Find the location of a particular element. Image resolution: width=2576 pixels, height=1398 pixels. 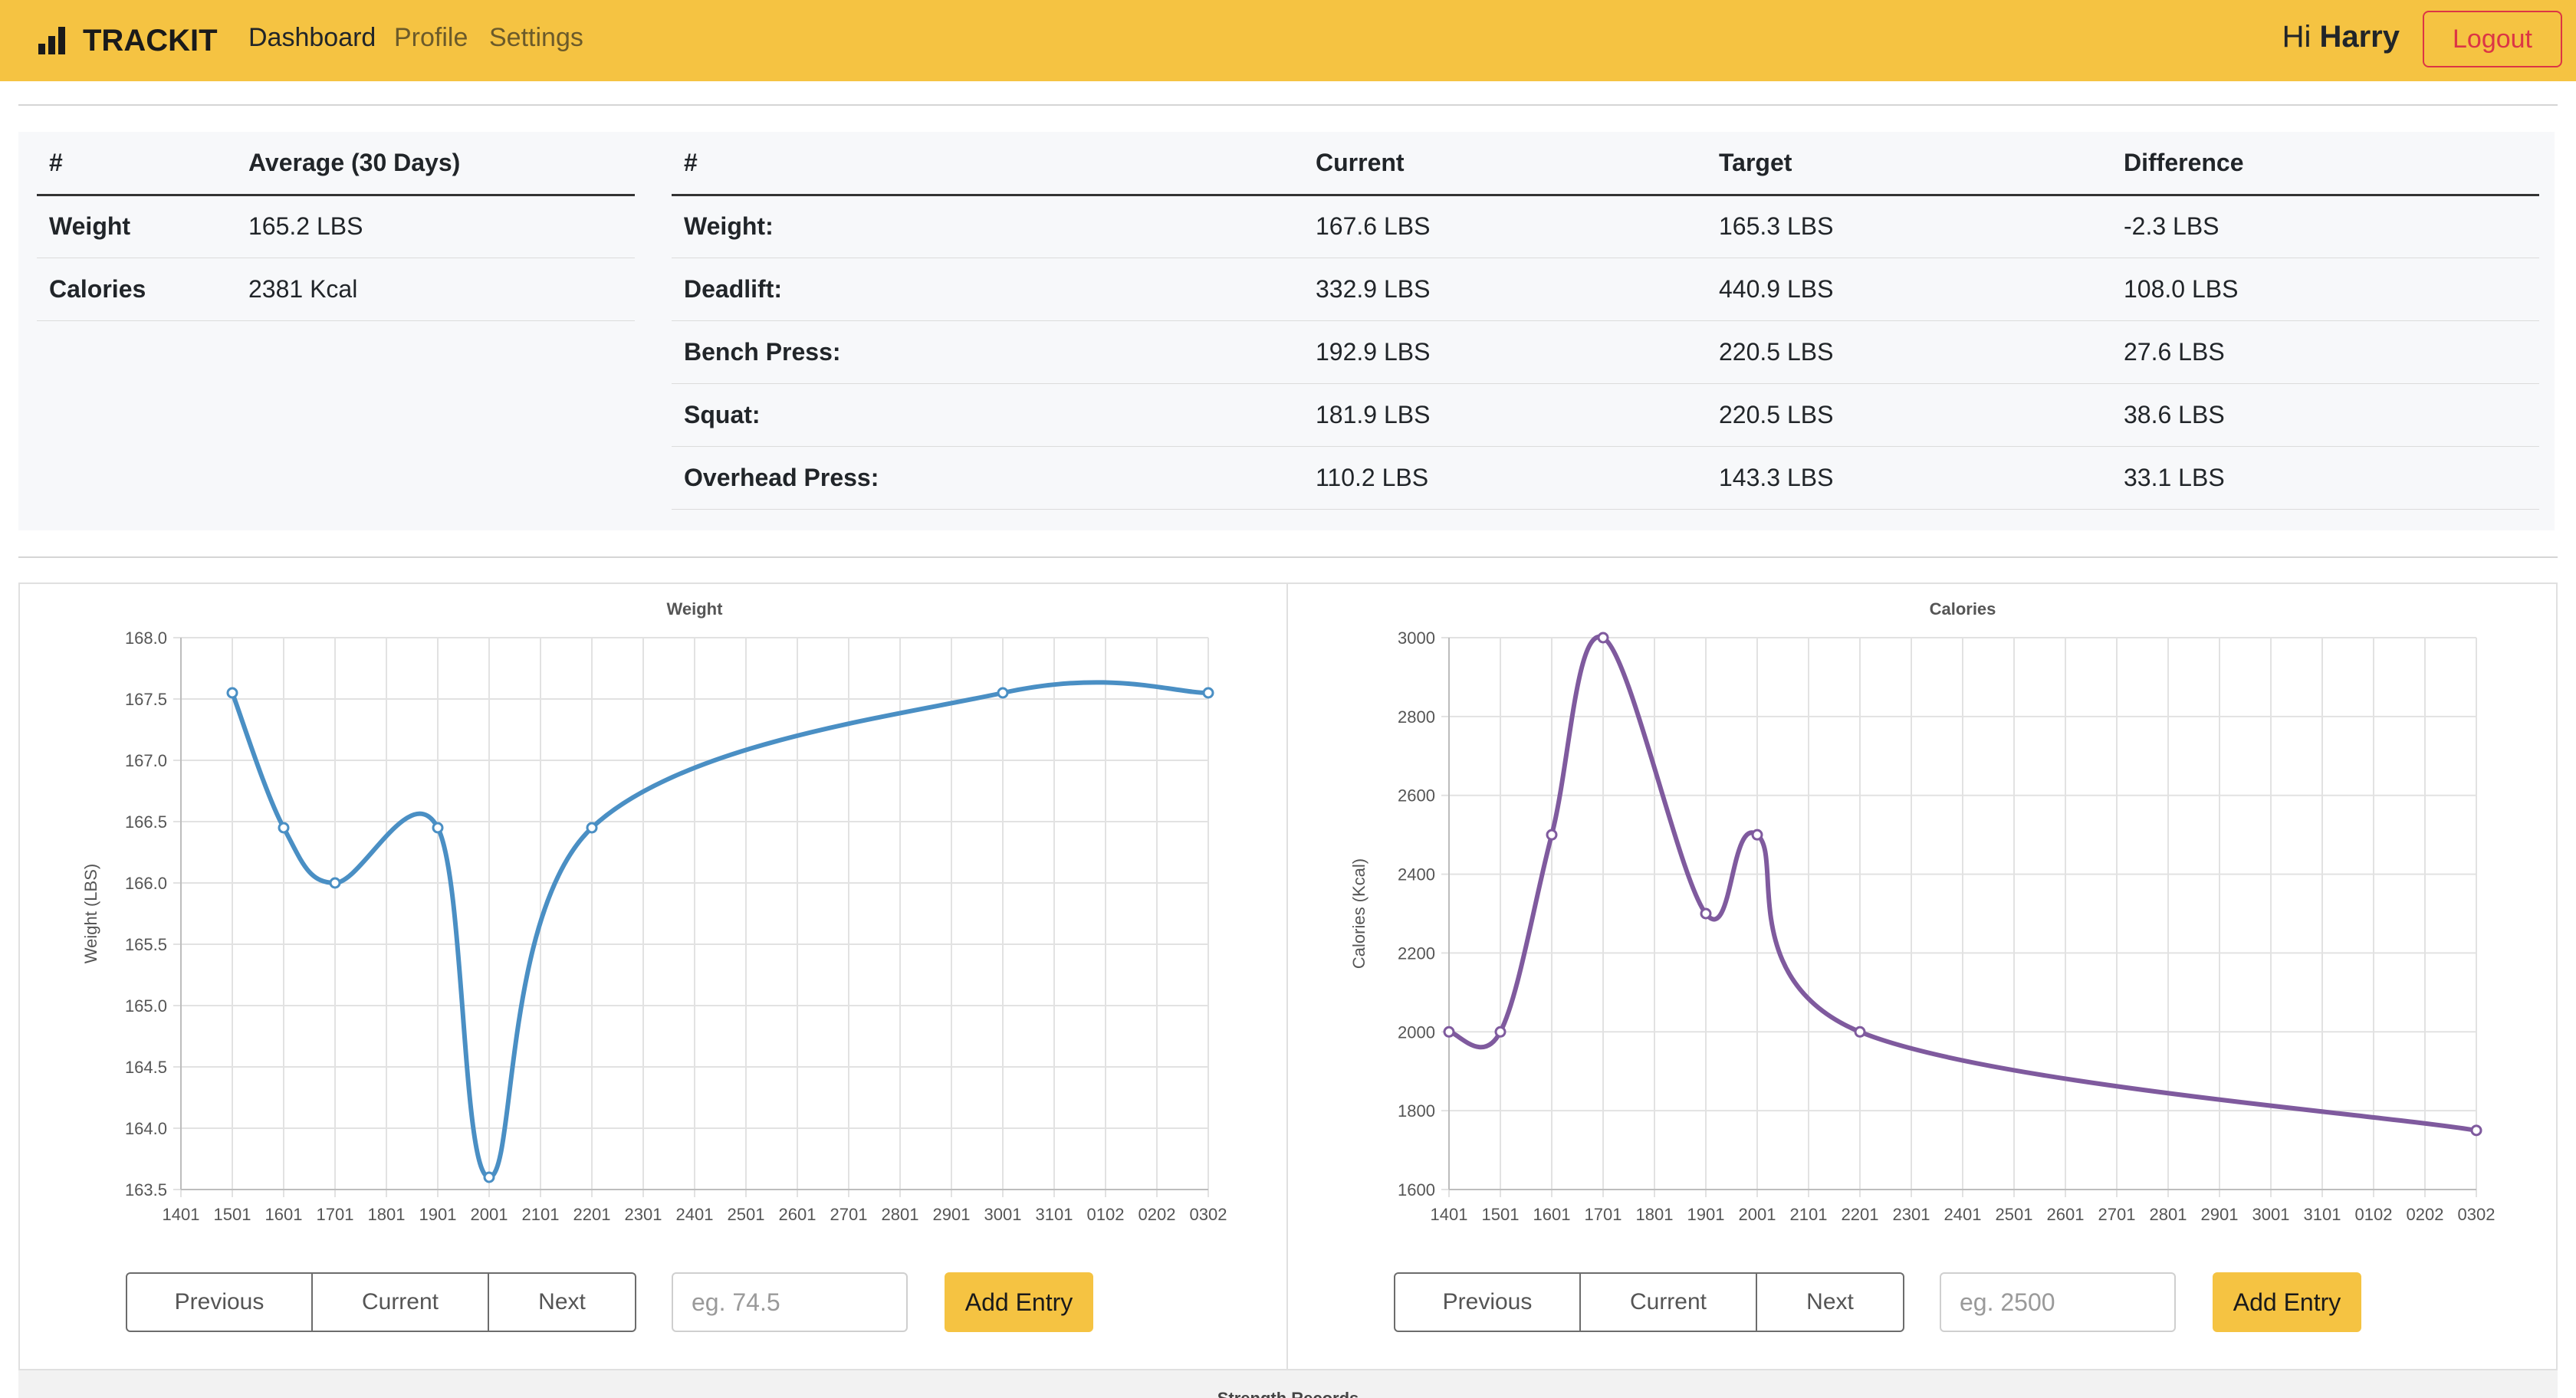

difference-value: 33.1 LBS is located at coordinates (2325, 478).